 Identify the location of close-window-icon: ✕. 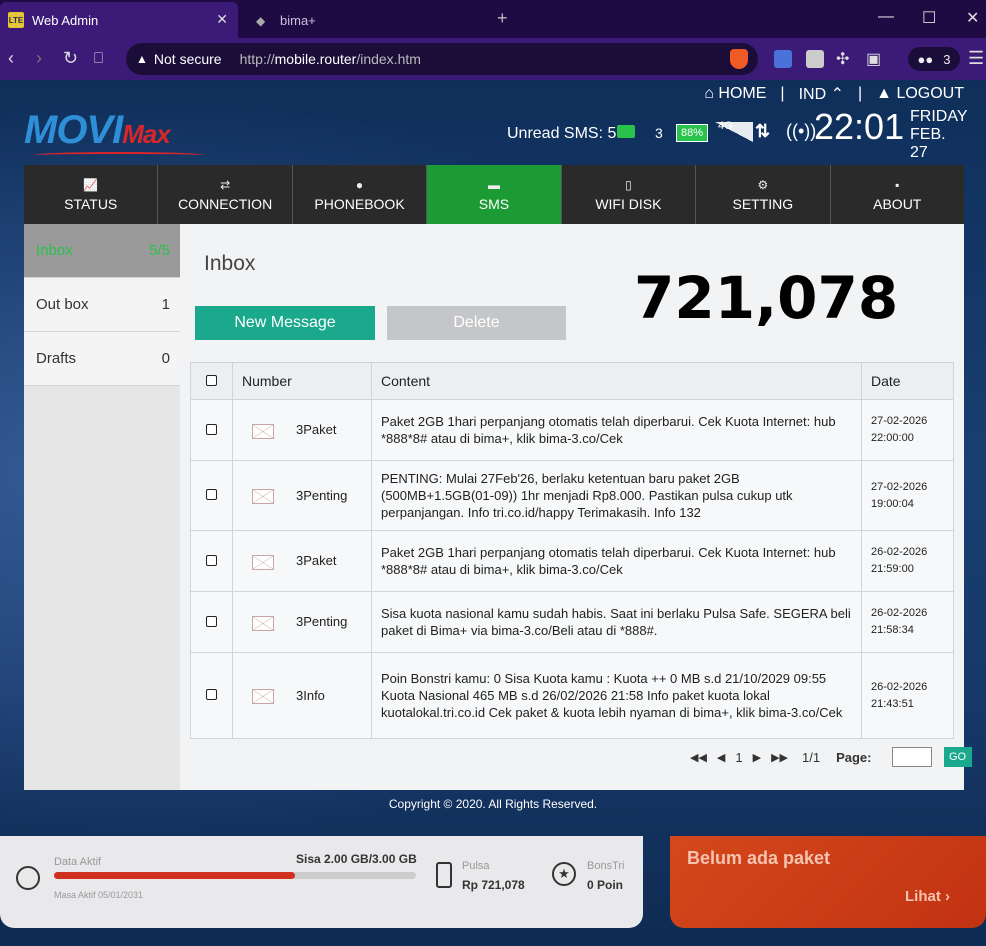
(972, 18).